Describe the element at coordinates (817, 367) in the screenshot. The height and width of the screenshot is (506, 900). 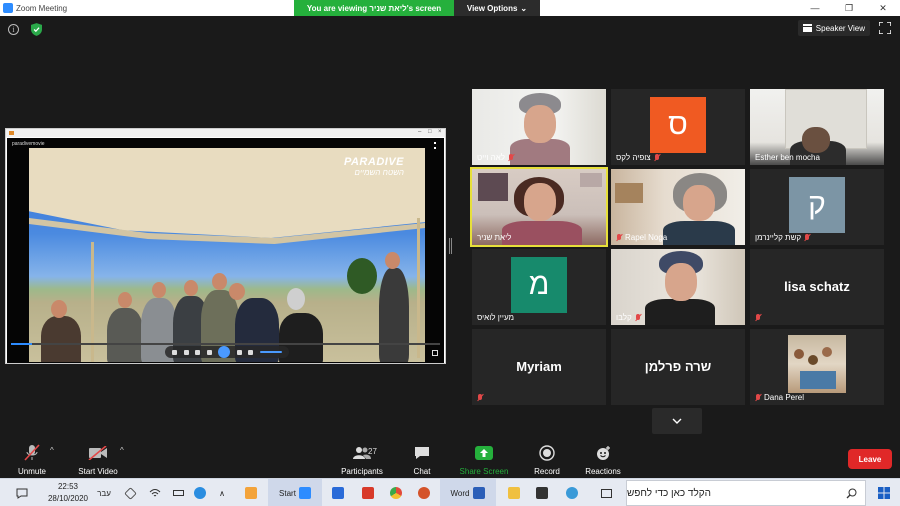
I see `participant-tile: Dana Perel` at that location.